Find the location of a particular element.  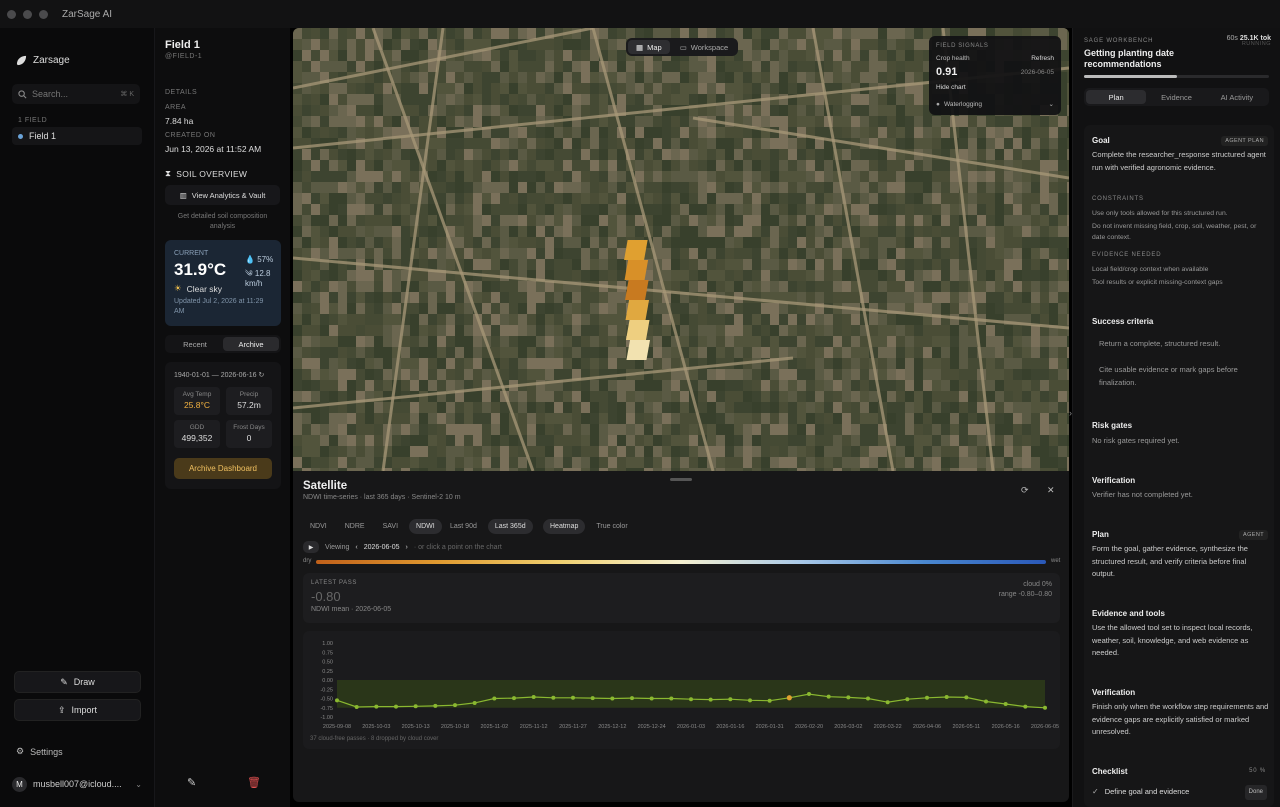

search-input is located at coordinates (70, 94).